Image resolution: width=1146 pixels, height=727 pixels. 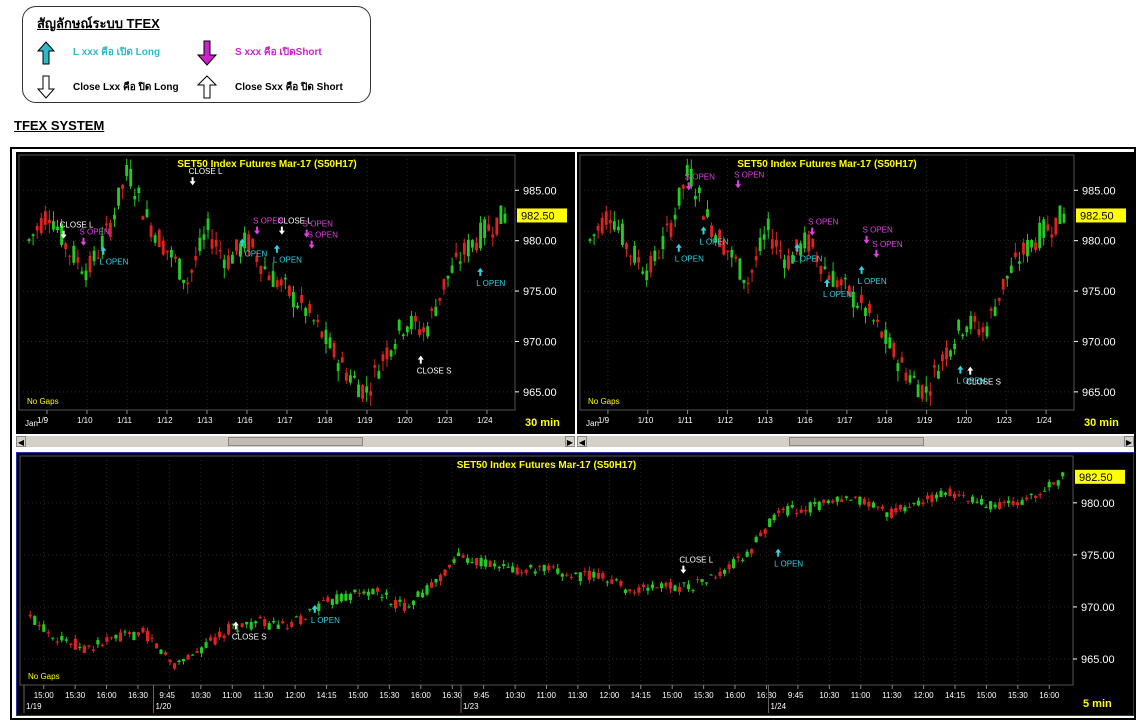 I want to click on x-tick-label: 1/12, so click(x=725, y=420).